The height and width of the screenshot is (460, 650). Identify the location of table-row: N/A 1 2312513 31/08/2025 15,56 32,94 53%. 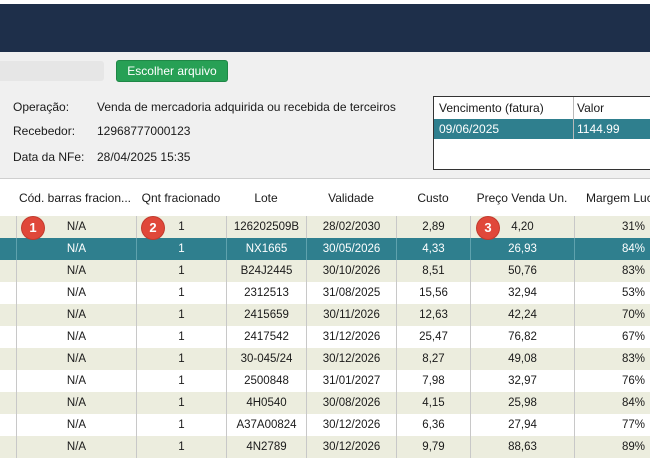
(325, 293).